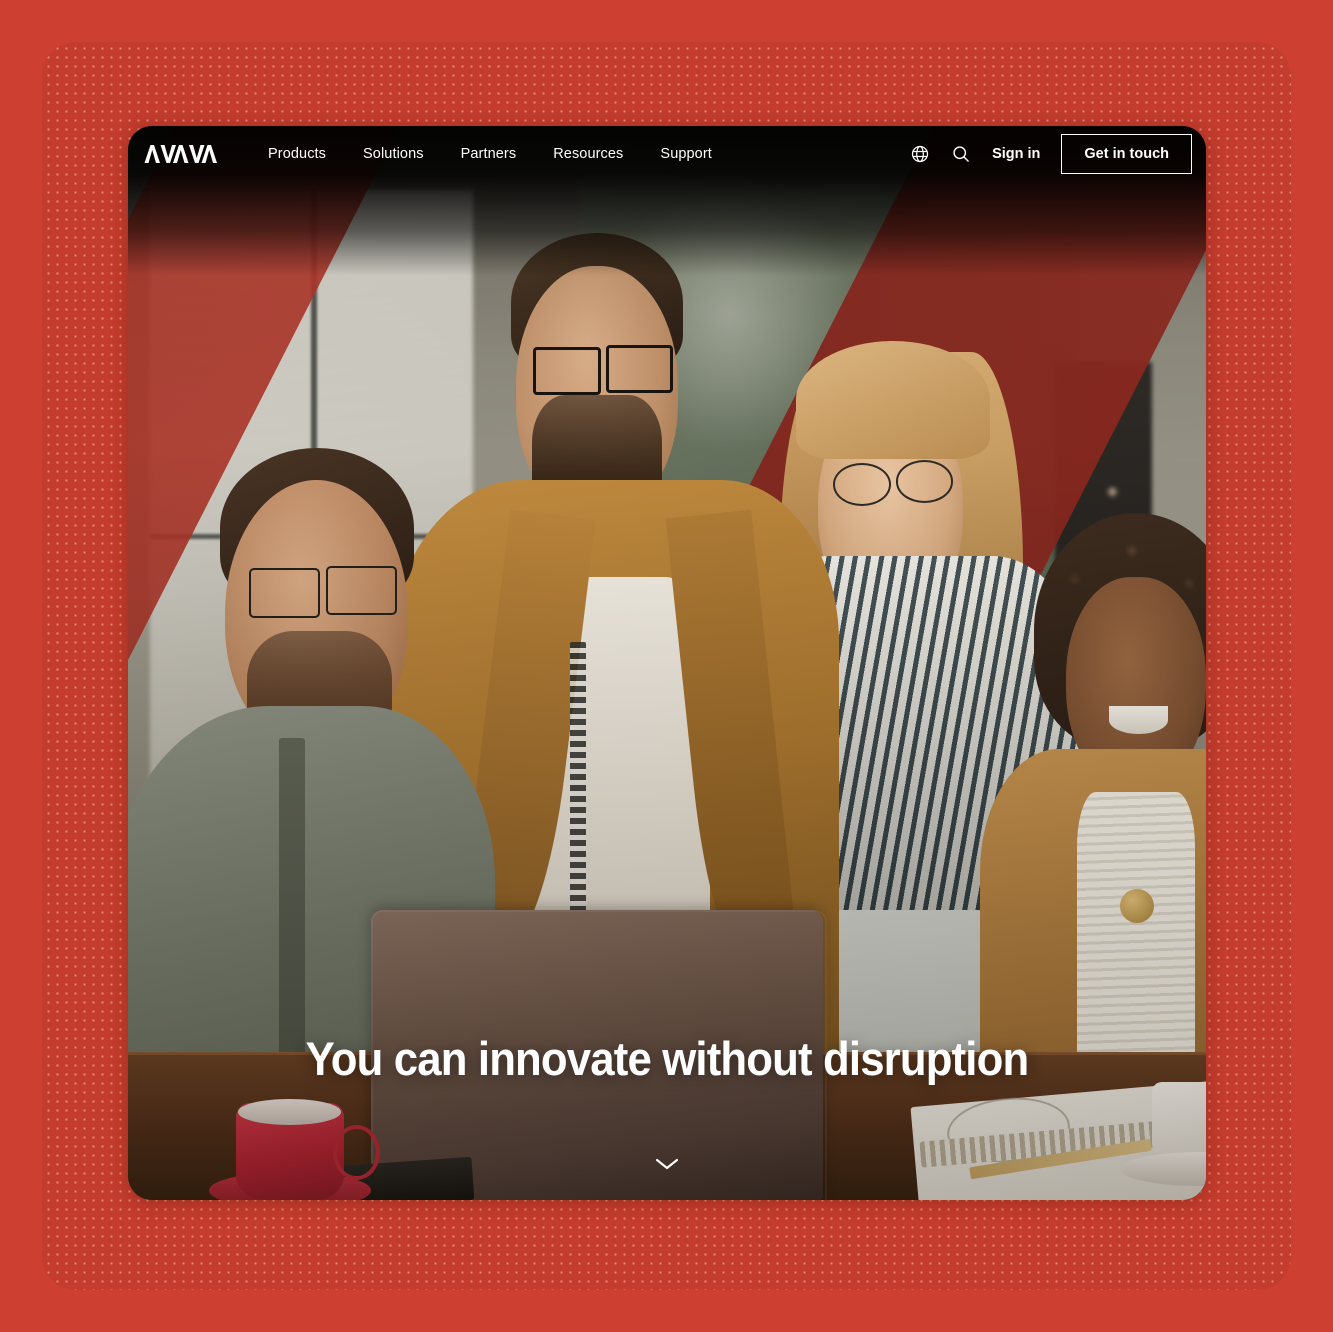  I want to click on search-icon, so click(961, 154).